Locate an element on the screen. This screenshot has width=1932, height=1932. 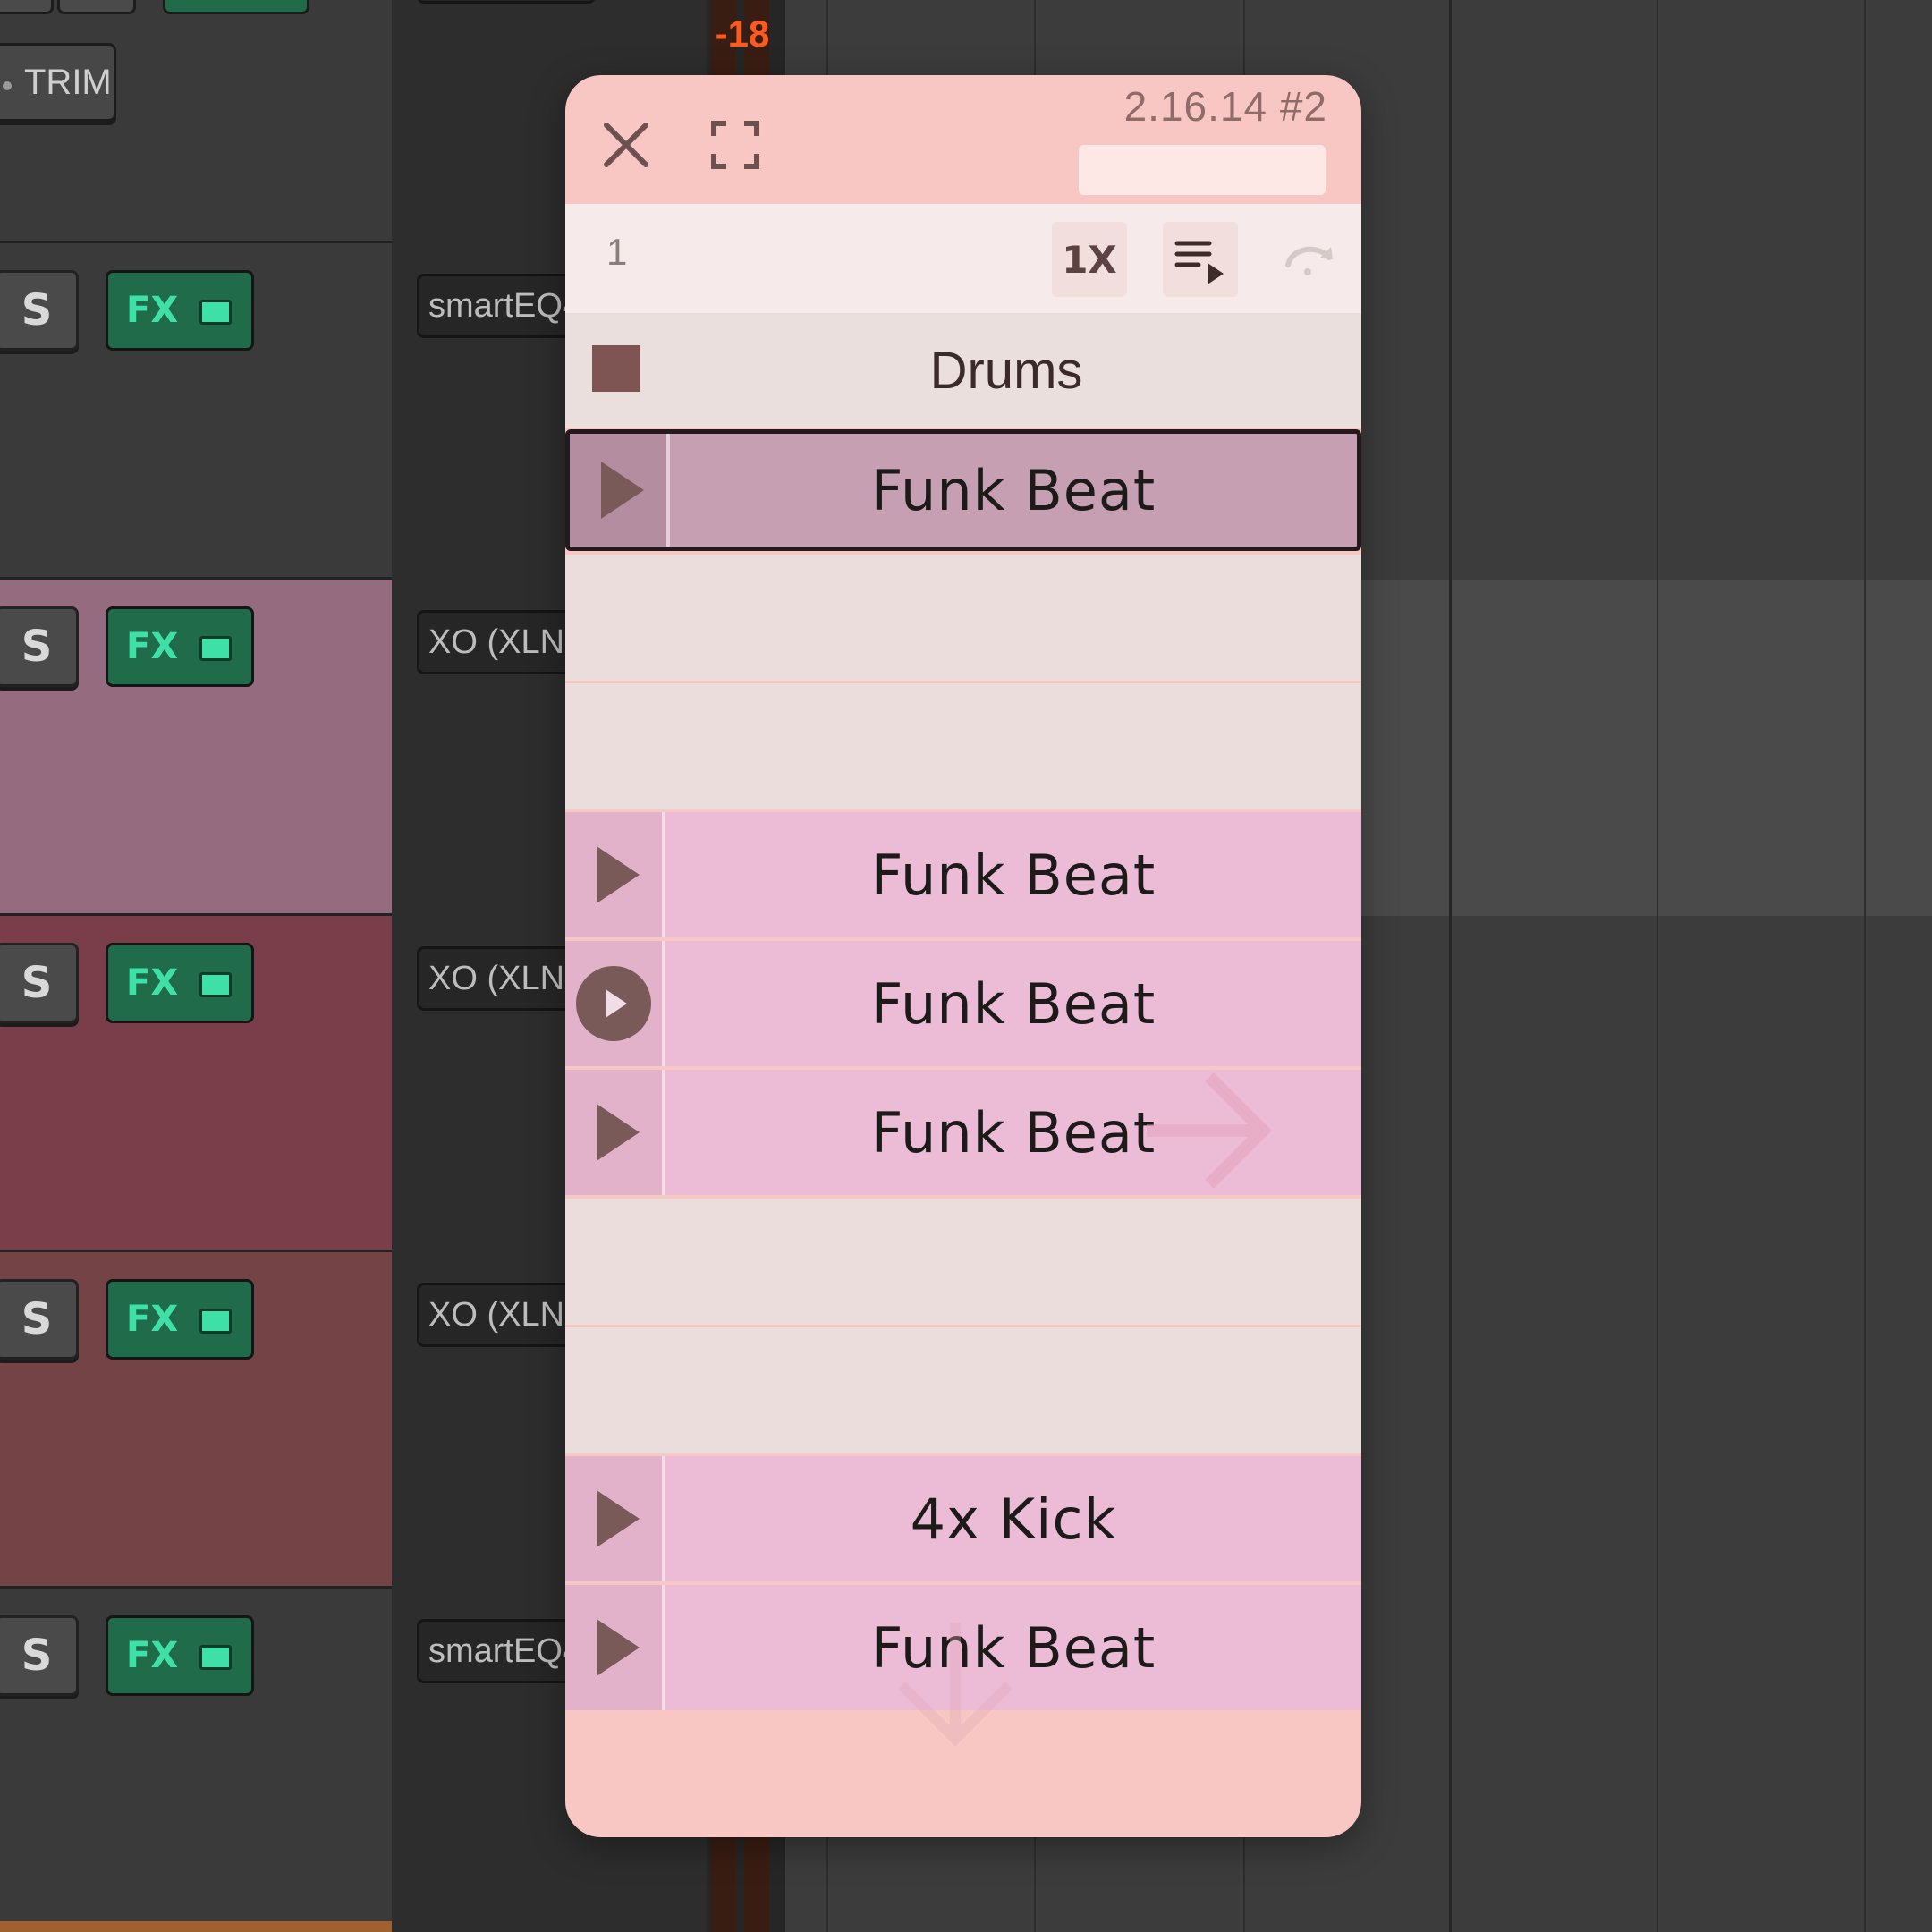
loop-button is located at coordinates (1309, 259).